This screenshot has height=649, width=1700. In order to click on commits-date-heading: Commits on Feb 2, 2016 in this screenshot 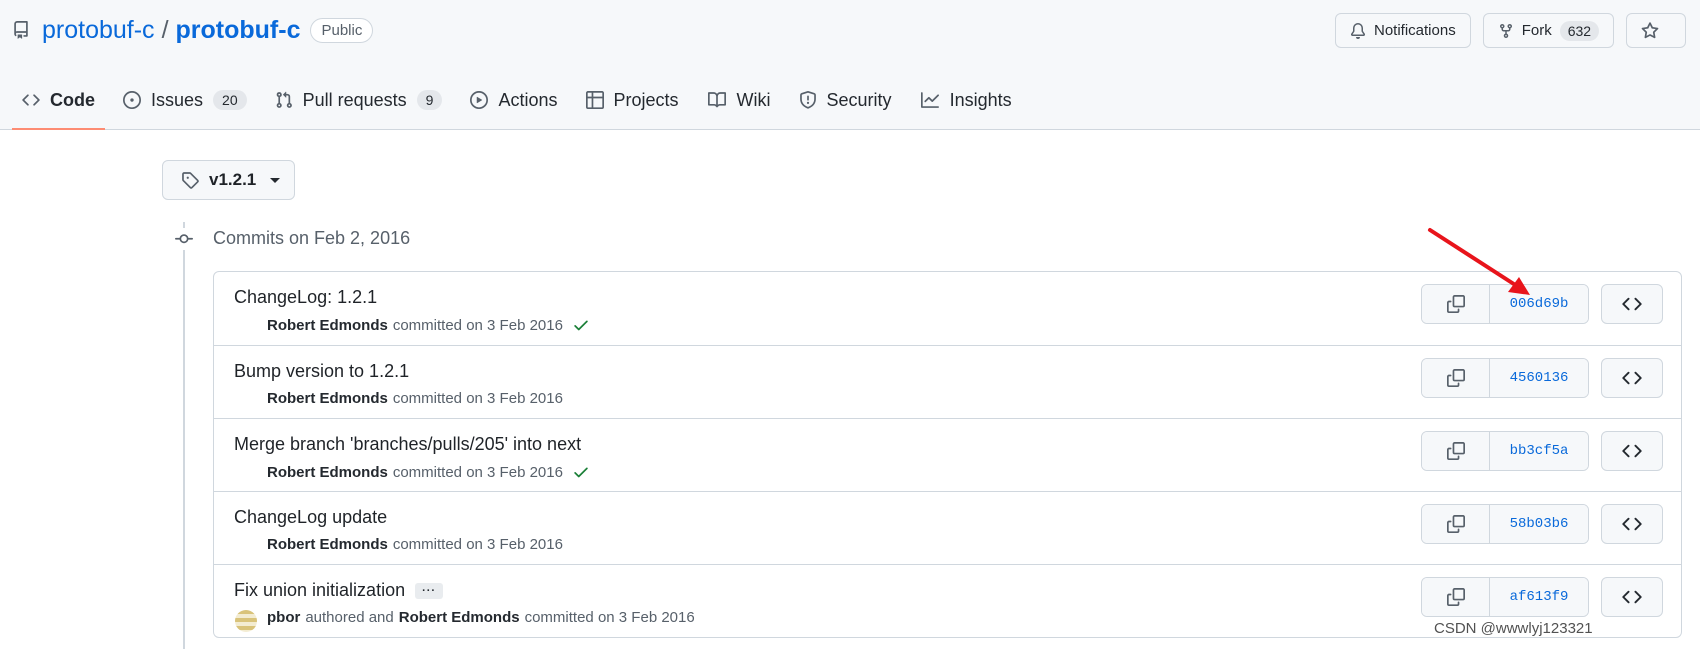, I will do `click(312, 238)`.